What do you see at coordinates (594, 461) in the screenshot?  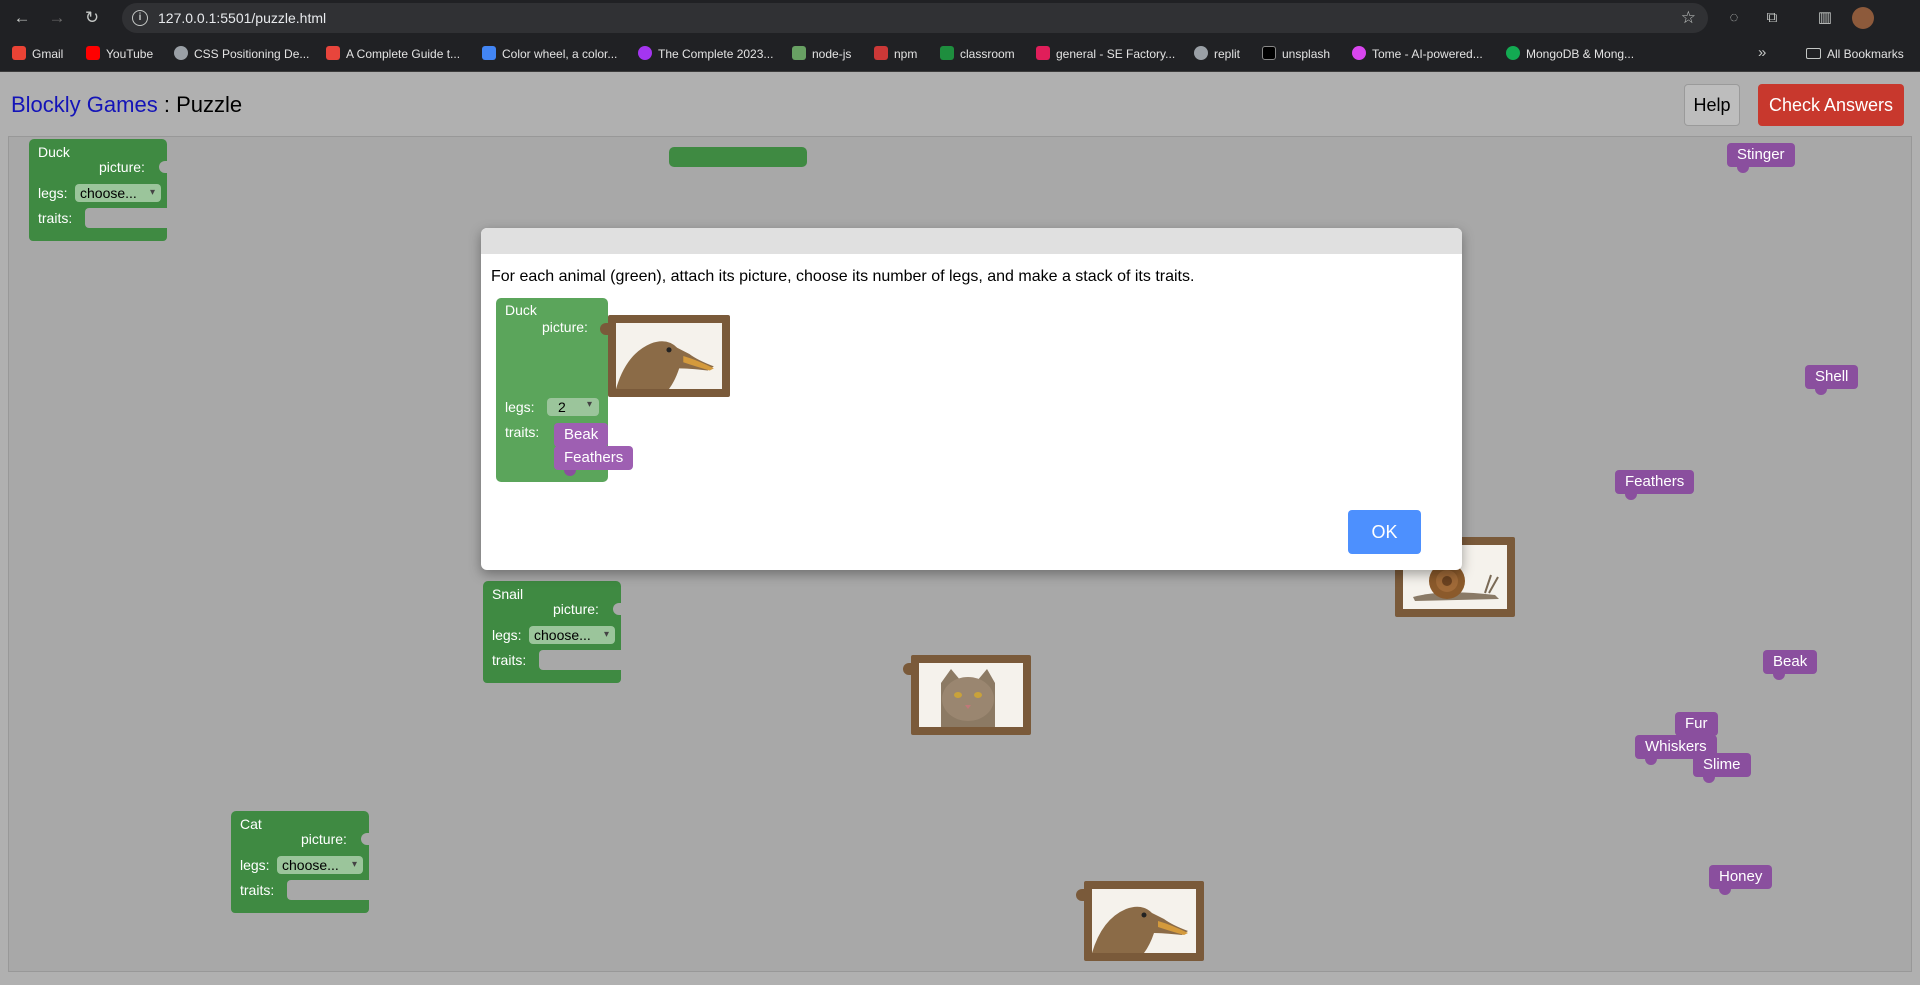 I see `example-trait-feathers: Feathers` at bounding box center [594, 461].